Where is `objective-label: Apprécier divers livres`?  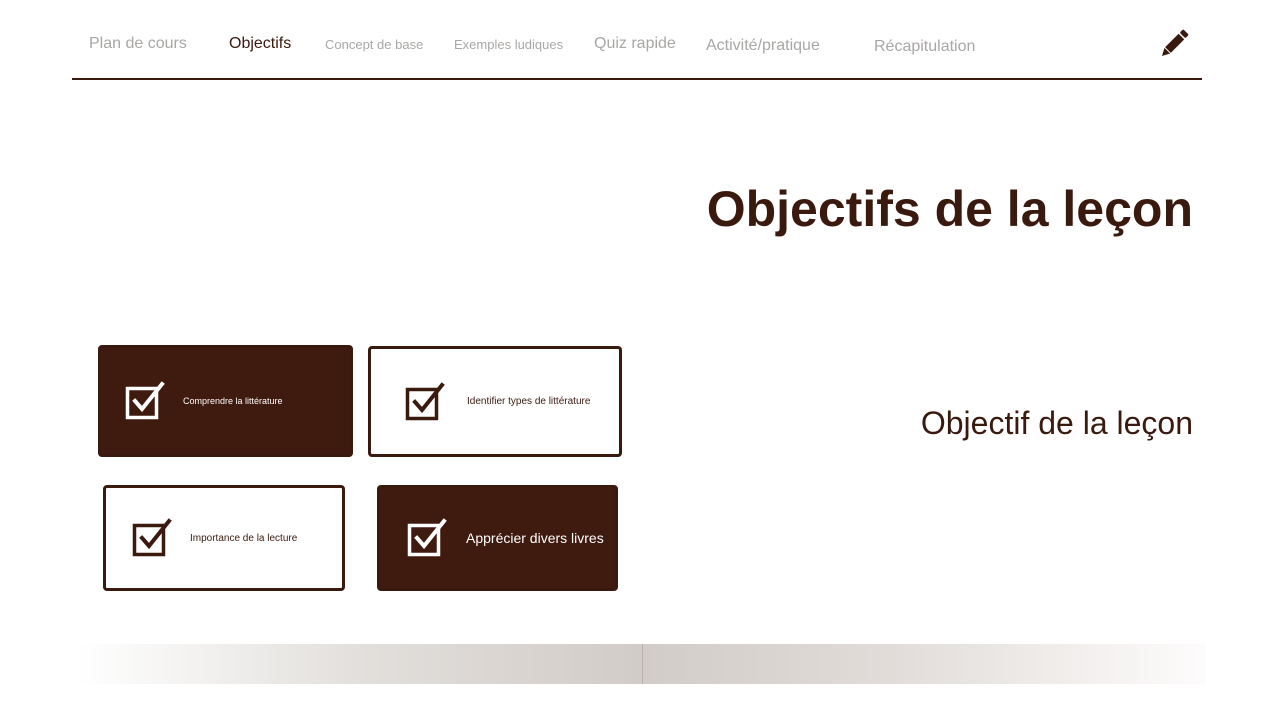 objective-label: Apprécier divers livres is located at coordinates (535, 538).